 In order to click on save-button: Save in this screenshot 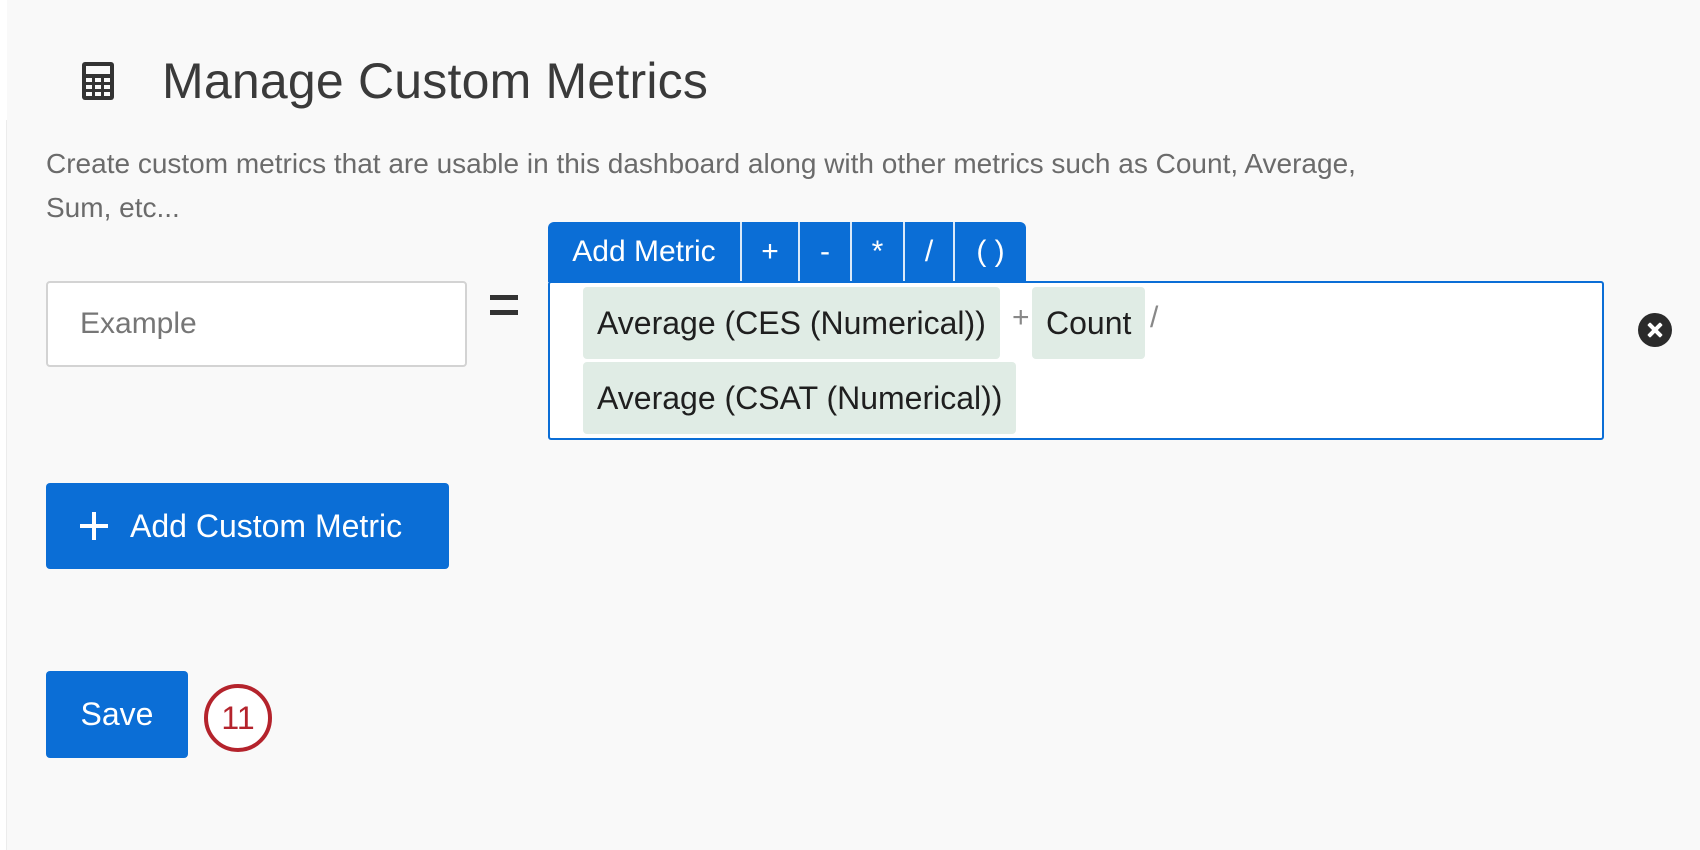, I will do `click(117, 714)`.